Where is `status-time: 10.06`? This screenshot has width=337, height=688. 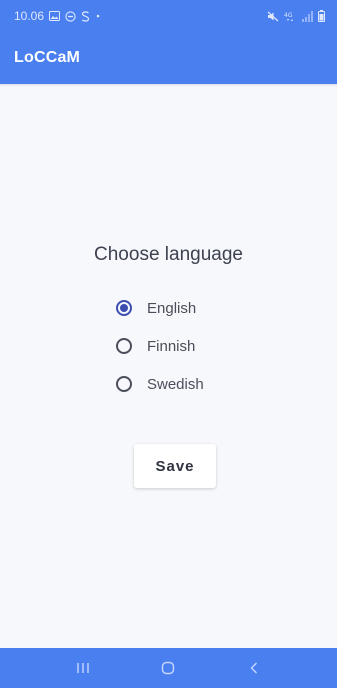
status-time: 10.06 is located at coordinates (29, 16).